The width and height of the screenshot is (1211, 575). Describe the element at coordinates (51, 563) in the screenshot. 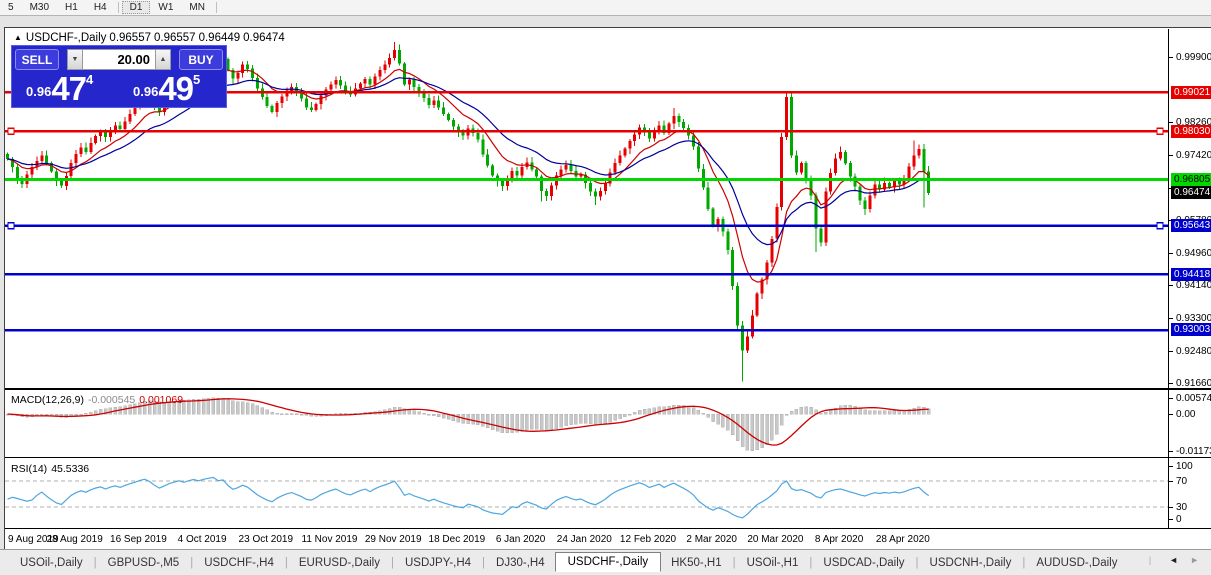

I see `chart-tab-usoil-daily: USOil-,Daily` at that location.